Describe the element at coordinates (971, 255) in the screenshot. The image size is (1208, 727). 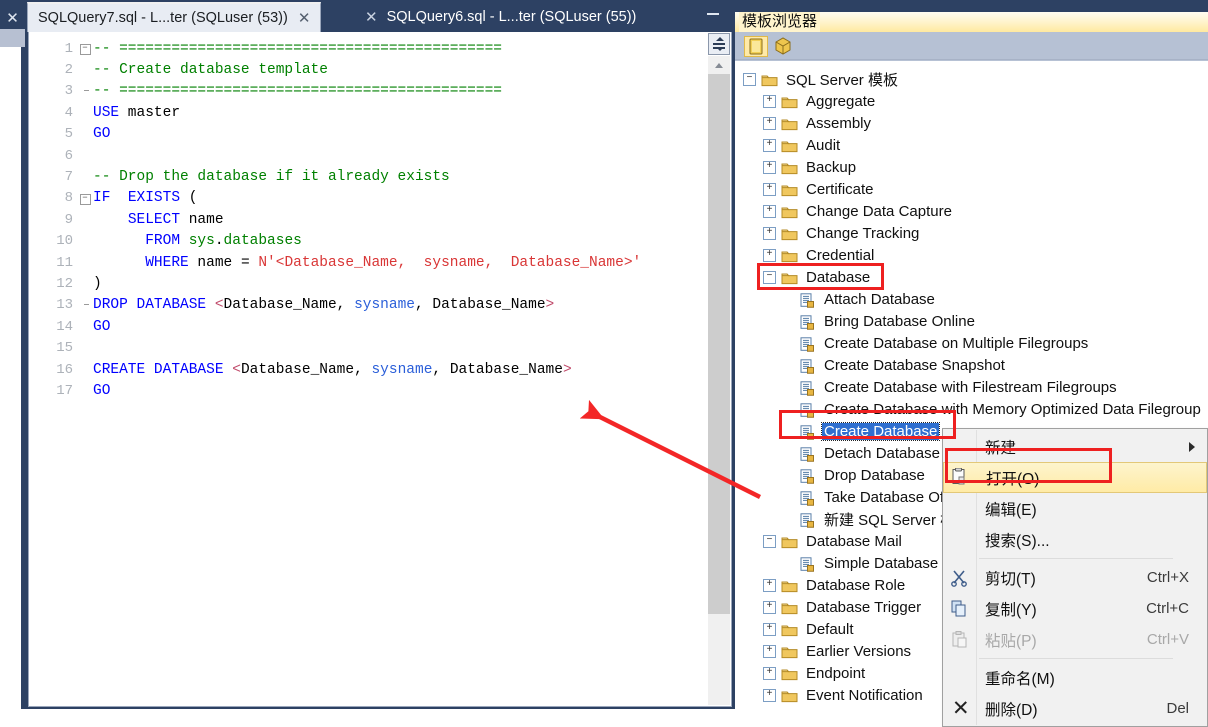
I see `tree-item: + Credential` at that location.